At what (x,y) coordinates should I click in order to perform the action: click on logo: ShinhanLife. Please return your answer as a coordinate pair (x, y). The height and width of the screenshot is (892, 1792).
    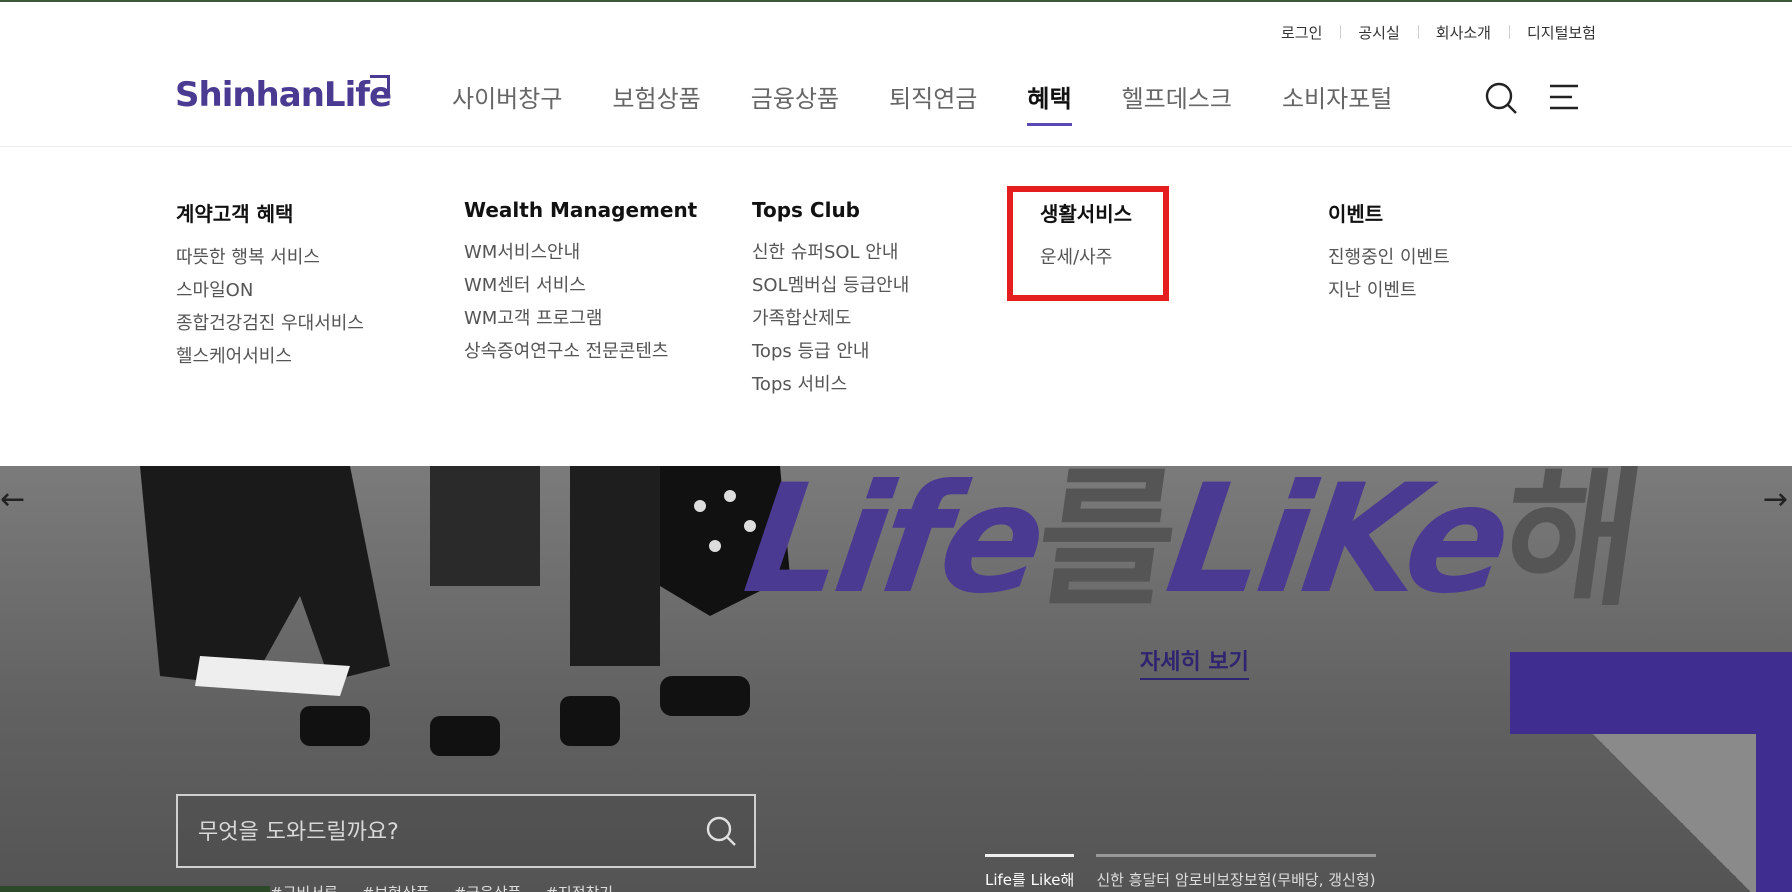
    Looking at the image, I should click on (283, 95).